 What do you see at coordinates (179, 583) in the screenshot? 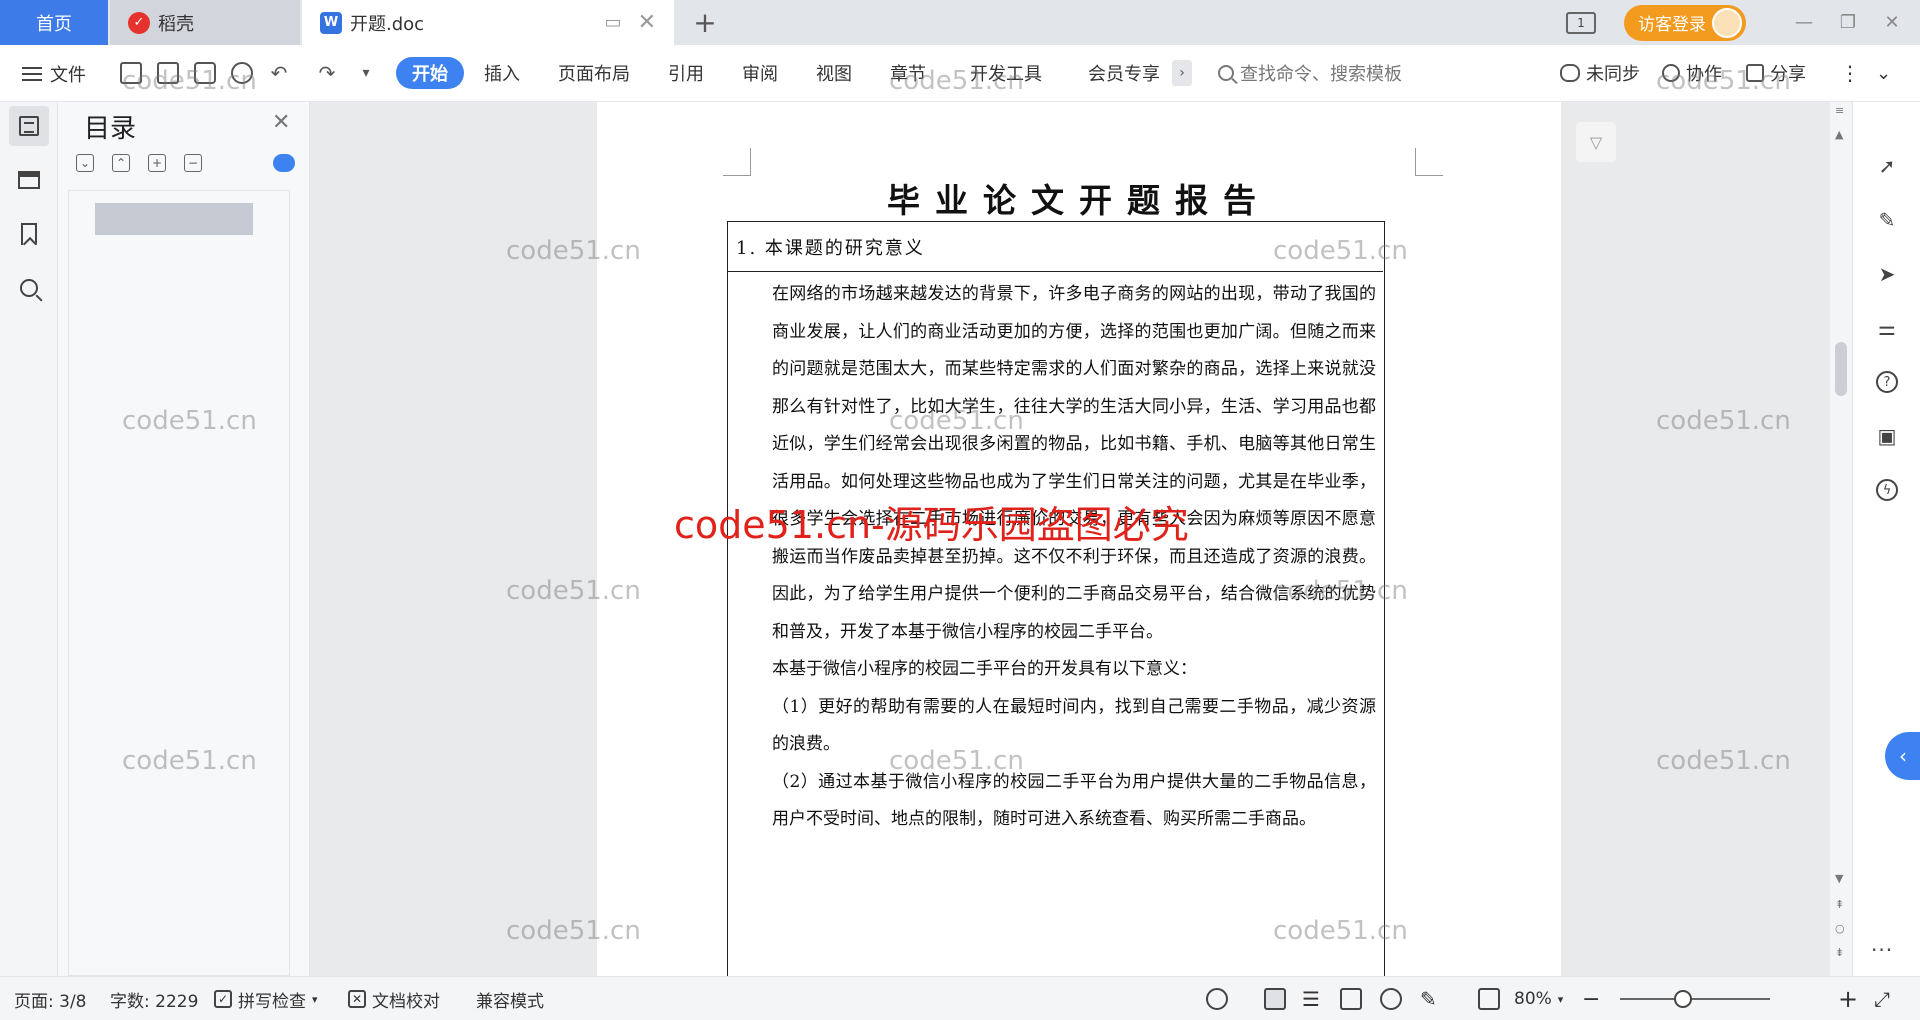
I see `toc-list` at bounding box center [179, 583].